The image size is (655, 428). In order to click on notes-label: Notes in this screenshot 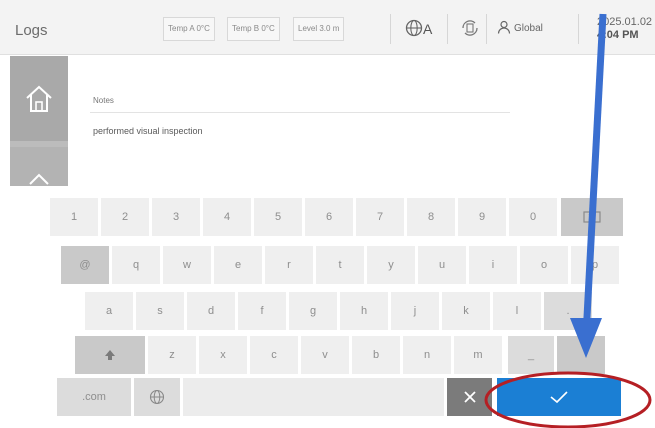, I will do `click(103, 100)`.